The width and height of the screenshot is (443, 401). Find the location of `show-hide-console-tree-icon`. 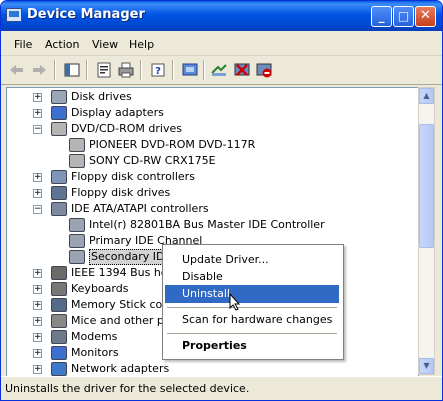

show-hide-console-tree-icon is located at coordinates (72, 70).